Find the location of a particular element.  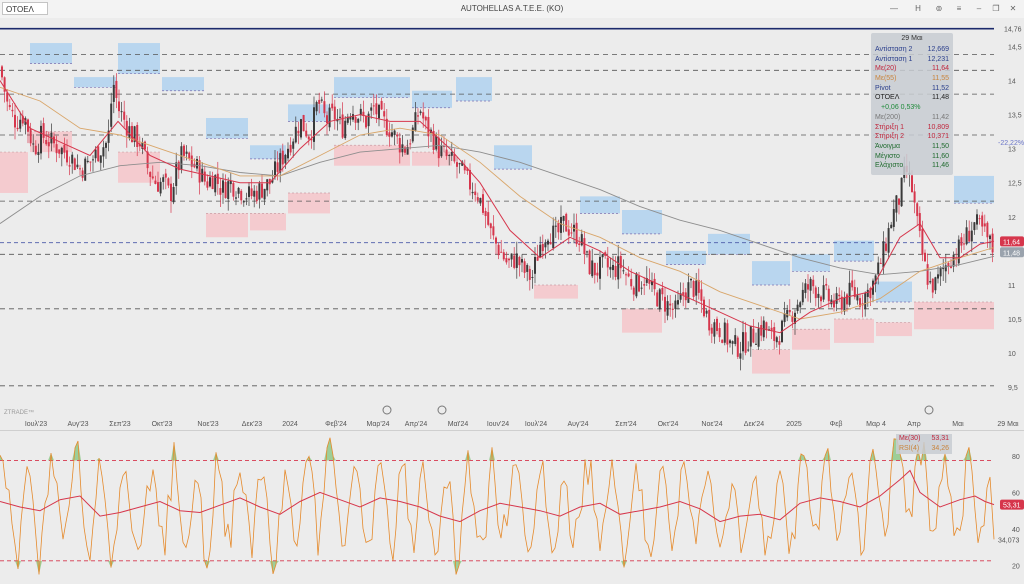

x-tick-label: Ιουλ'23 is located at coordinates (36, 424).